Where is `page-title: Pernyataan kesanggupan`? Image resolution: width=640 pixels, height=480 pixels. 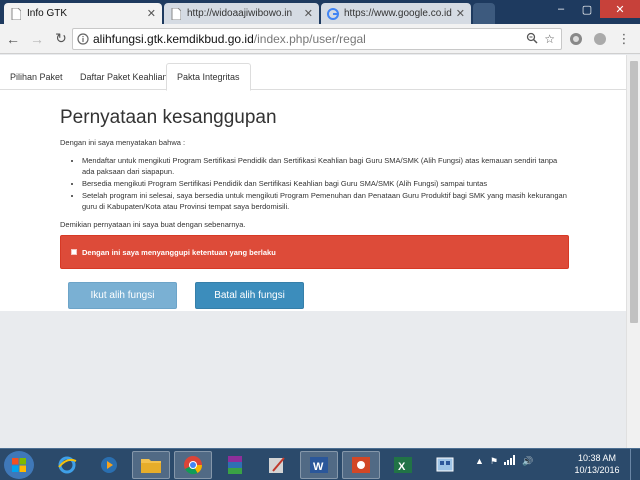
page-title: Pernyataan kesanggupan is located at coordinates (168, 117).